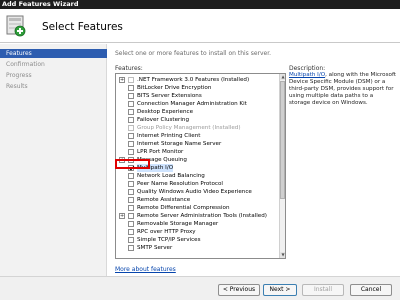  I want to click on feature-row: SMTP Server, so click(198, 248).